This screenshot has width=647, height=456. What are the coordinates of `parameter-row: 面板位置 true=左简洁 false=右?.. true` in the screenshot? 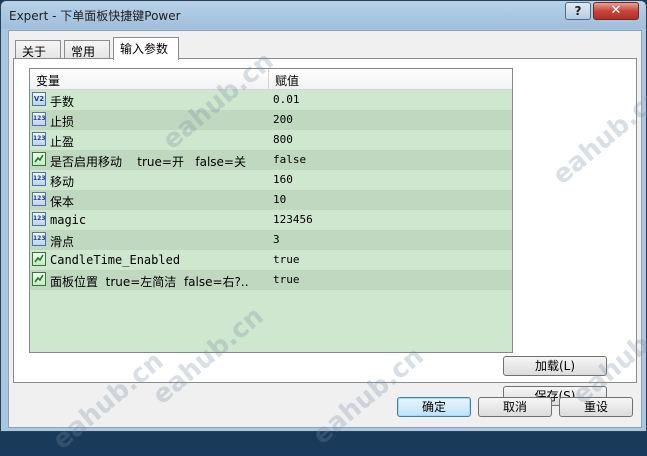 It's located at (271, 280).